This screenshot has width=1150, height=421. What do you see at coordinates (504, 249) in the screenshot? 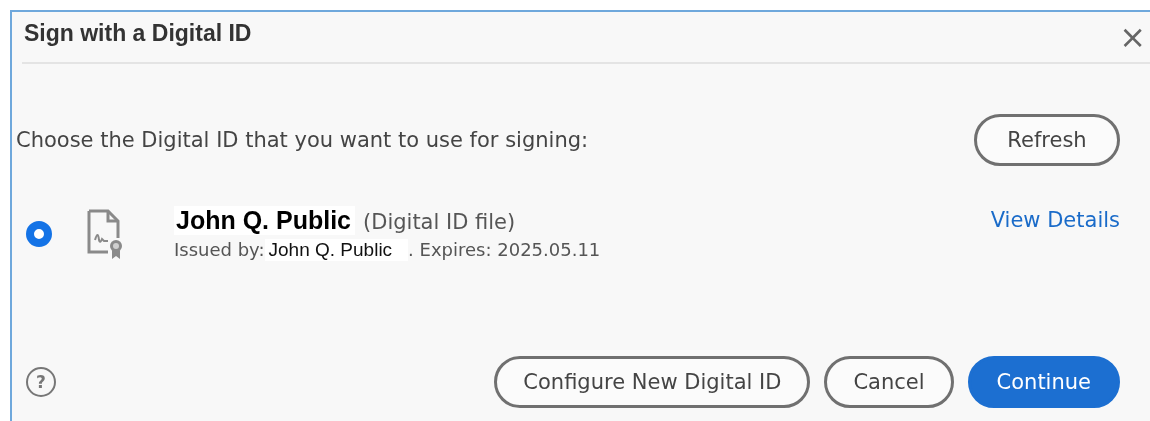
I see `expiry-text: . Expires: 2025.05.11` at bounding box center [504, 249].